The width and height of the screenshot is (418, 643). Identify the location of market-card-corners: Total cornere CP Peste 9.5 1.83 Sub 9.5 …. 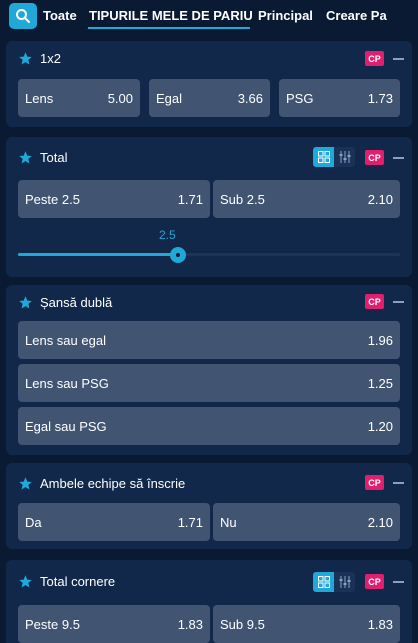
(209, 601).